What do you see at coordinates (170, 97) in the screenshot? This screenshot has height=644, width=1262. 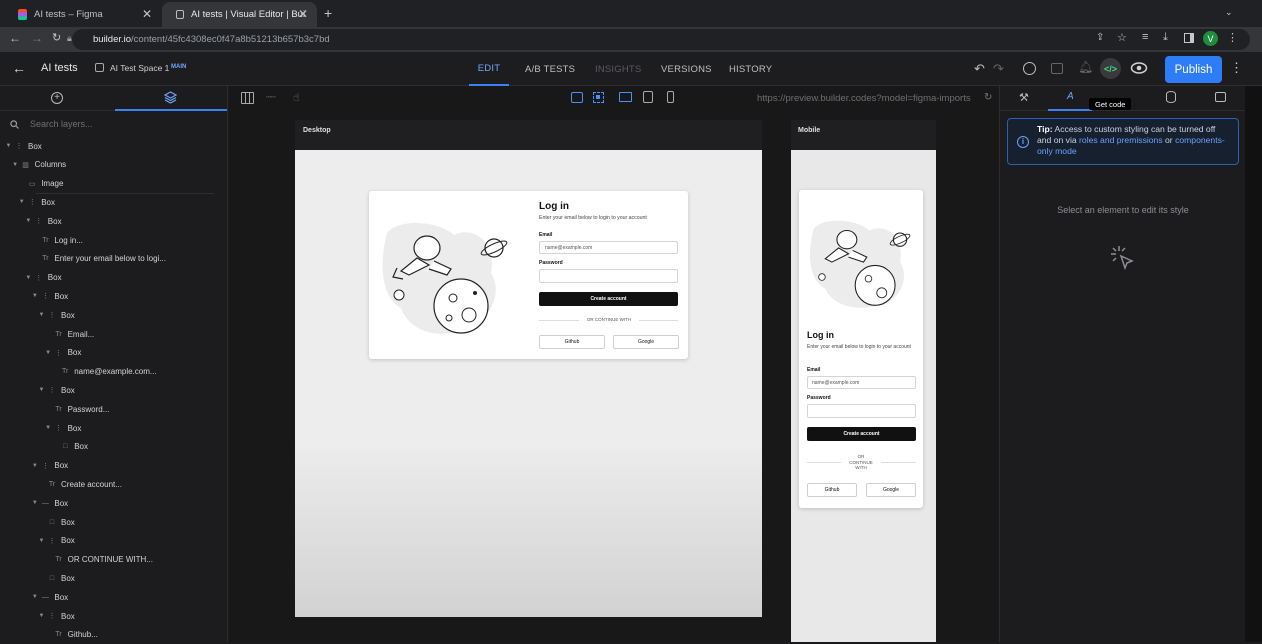 I see `layers-icon` at bounding box center [170, 97].